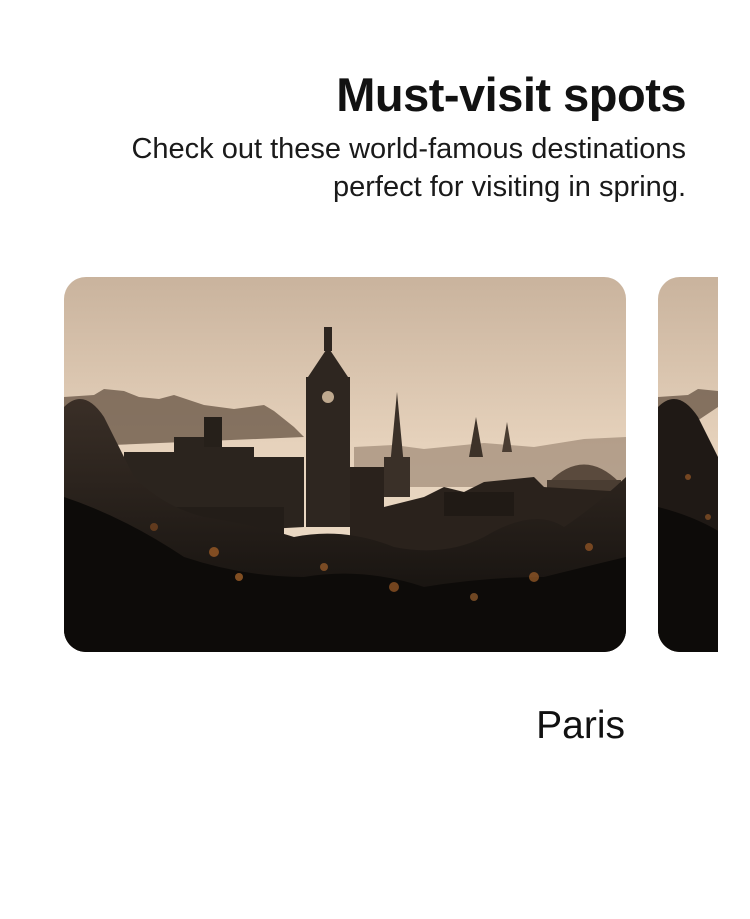  I want to click on destination-card-image-next, so click(688, 464).